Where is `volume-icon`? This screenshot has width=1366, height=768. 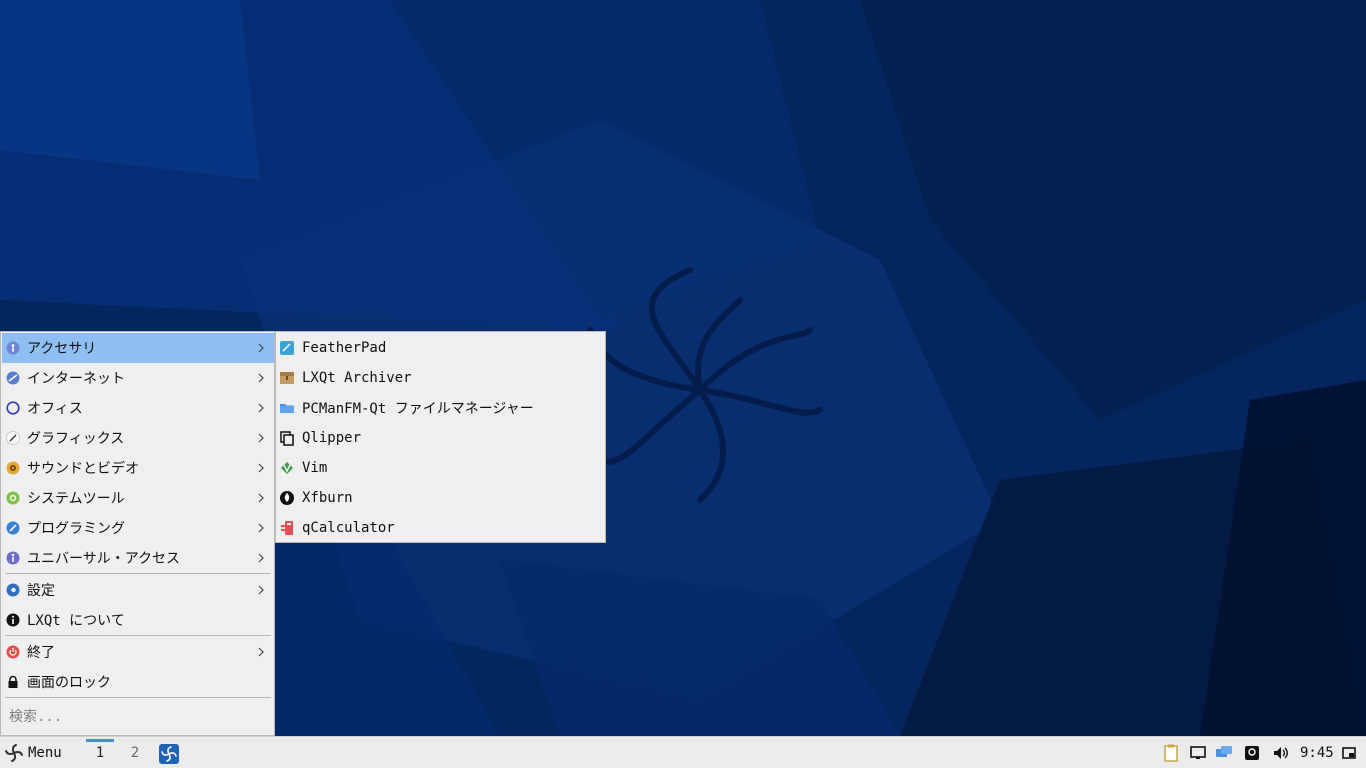 volume-icon is located at coordinates (1280, 753).